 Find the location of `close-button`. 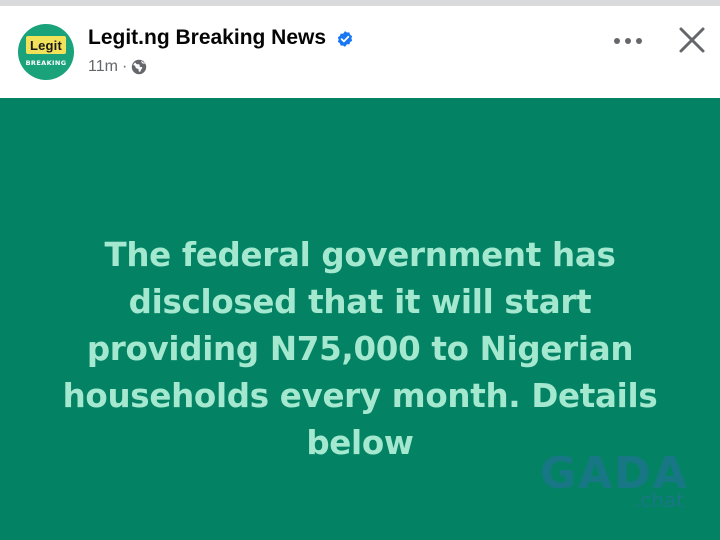

close-button is located at coordinates (692, 40).